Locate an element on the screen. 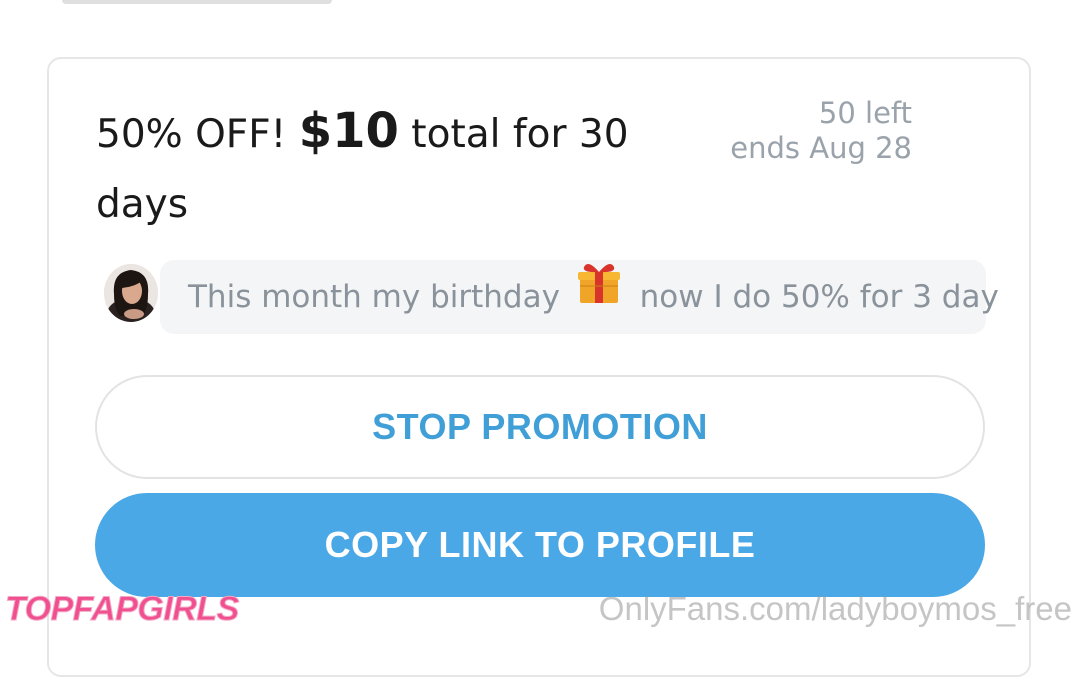 This screenshot has width=1080, height=677. avatar is located at coordinates (131, 293).